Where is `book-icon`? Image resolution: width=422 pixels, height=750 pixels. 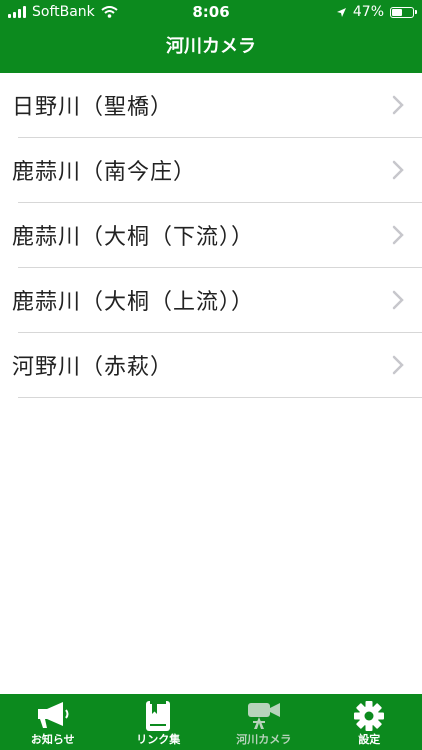 book-icon is located at coordinates (158, 716).